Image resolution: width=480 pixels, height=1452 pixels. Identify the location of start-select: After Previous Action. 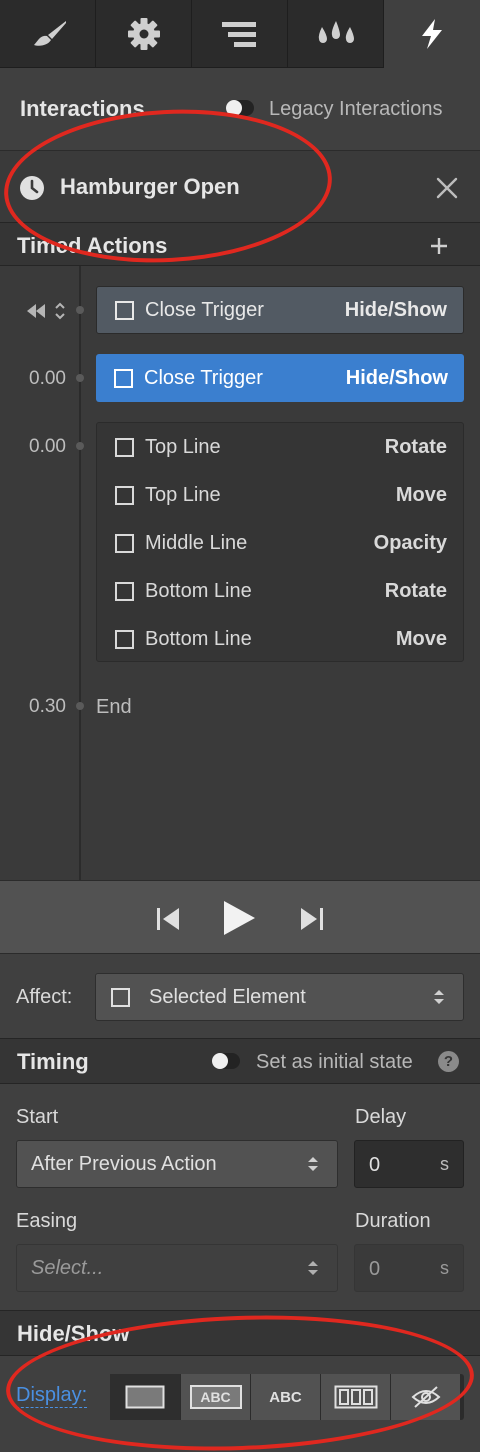
(177, 1164).